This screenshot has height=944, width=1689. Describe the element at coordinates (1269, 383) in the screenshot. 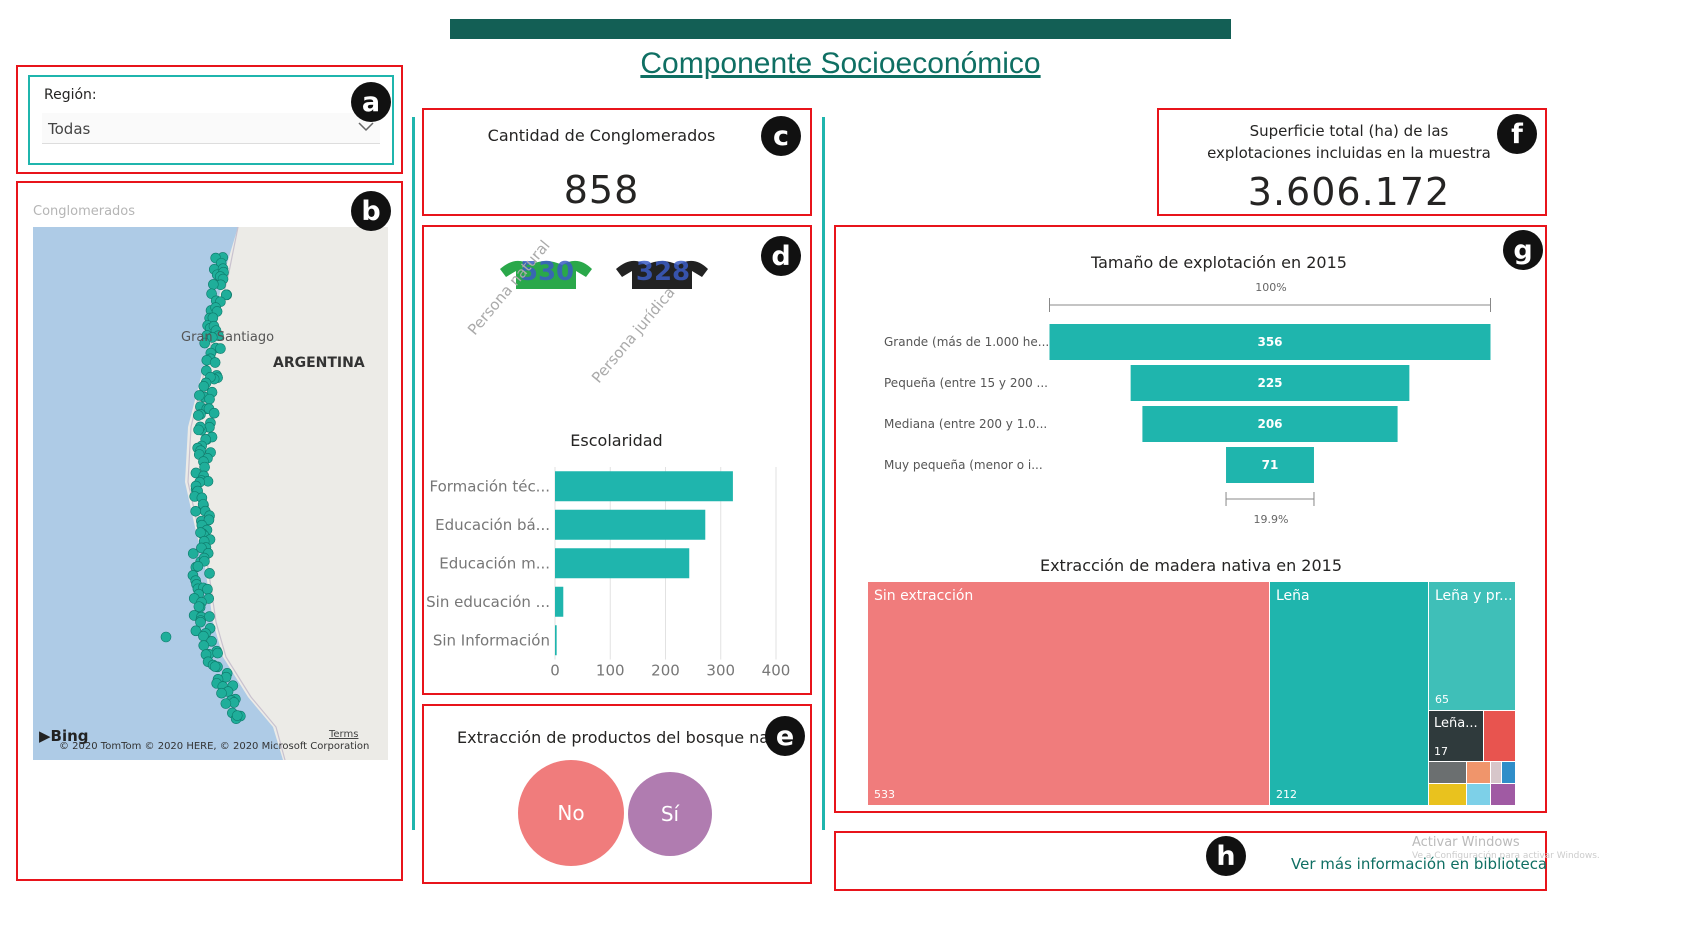

I see `funnel-value-label: 225` at that location.